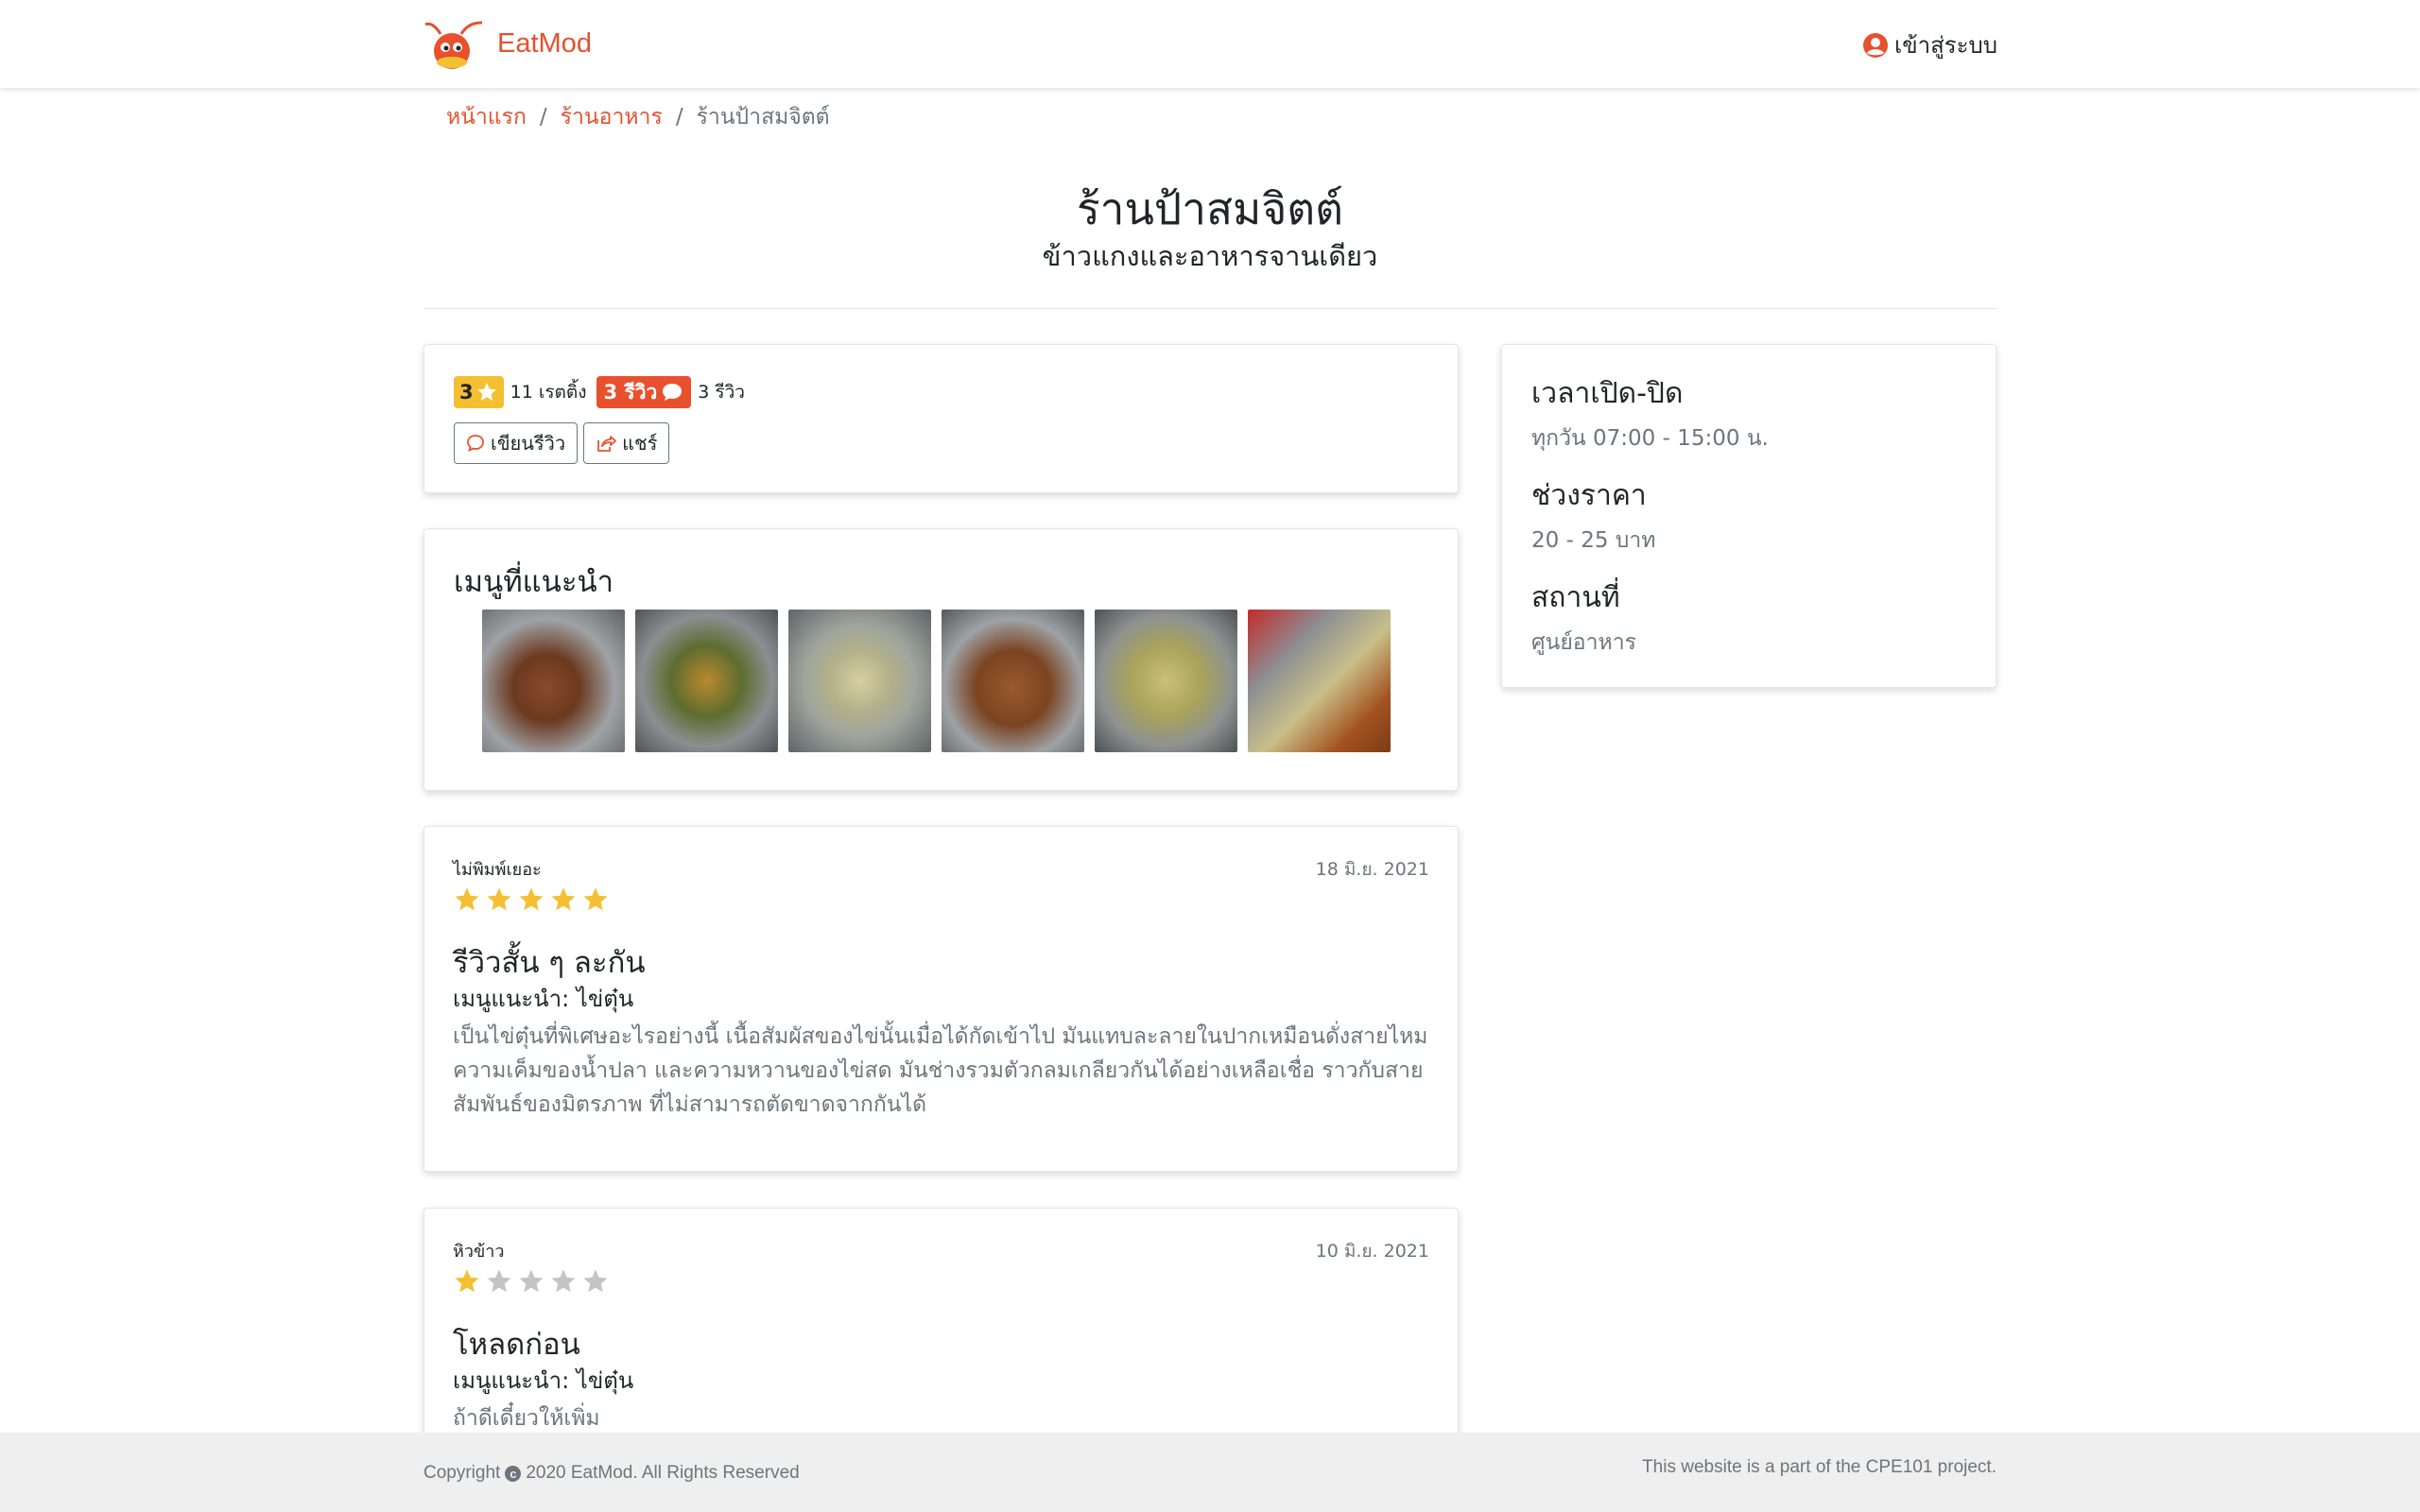  I want to click on breadcrumb-home: หน้าแรก, so click(487, 117).